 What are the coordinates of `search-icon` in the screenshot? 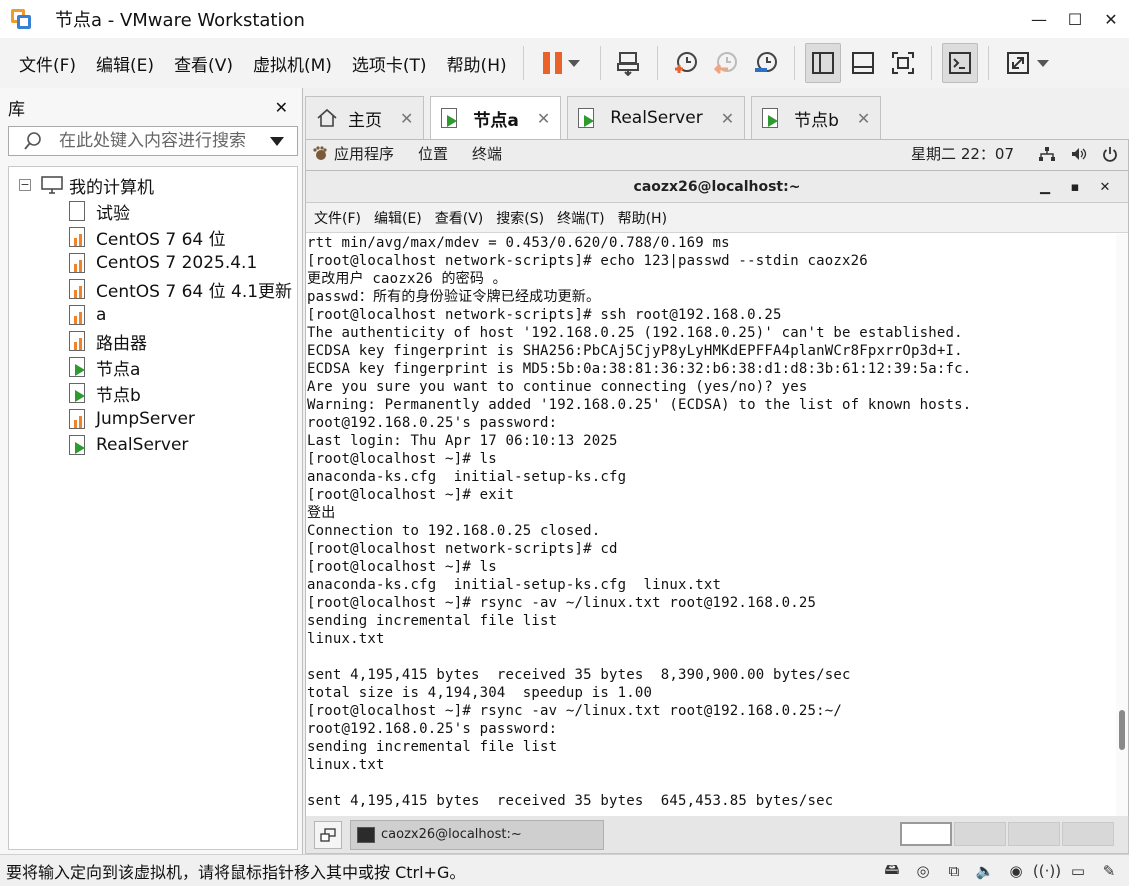 It's located at (32, 141).